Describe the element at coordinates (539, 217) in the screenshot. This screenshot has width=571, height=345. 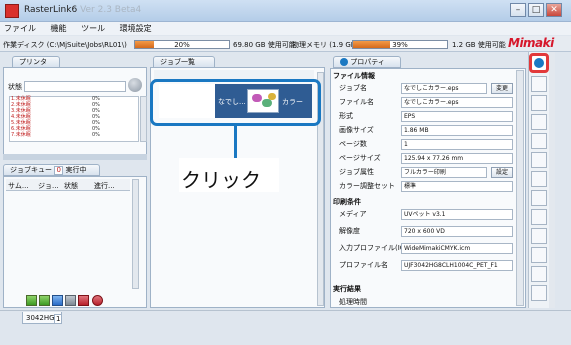
I see `print-tool-icon` at that location.